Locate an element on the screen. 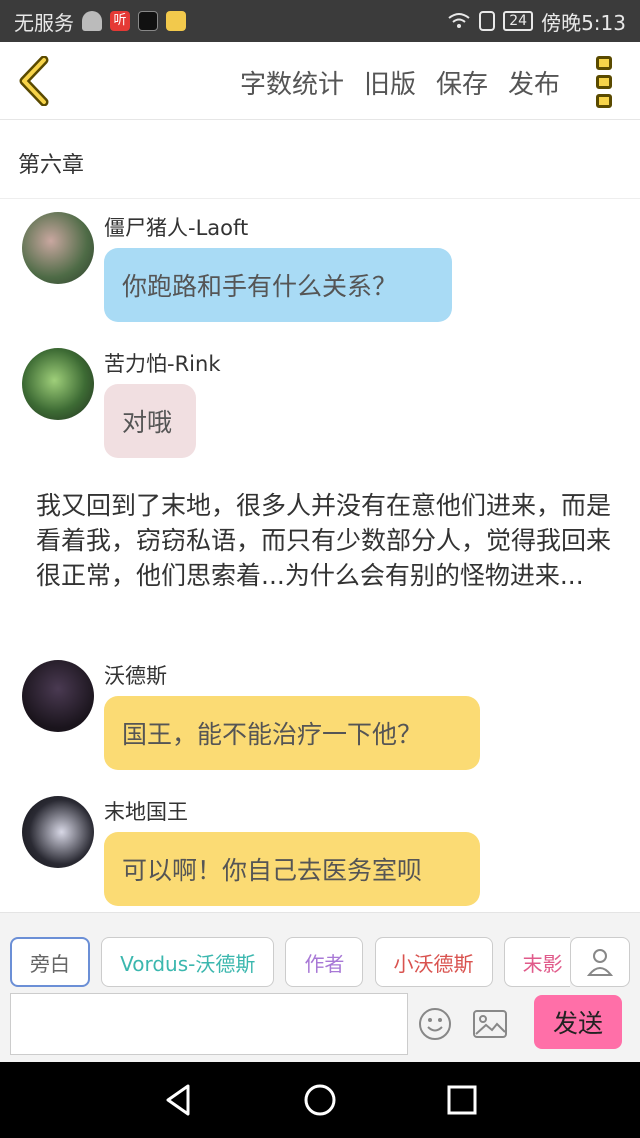 The width and height of the screenshot is (640, 1138). message-bubble: 可以啊！你自己去医务室呗 is located at coordinates (292, 869).